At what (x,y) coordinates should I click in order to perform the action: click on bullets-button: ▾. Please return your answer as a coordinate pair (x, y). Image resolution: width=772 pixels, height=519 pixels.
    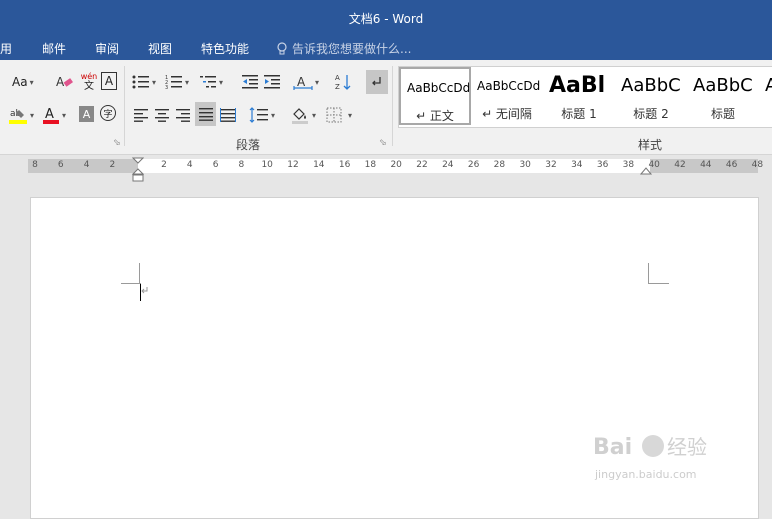
    Looking at the image, I should click on (144, 82).